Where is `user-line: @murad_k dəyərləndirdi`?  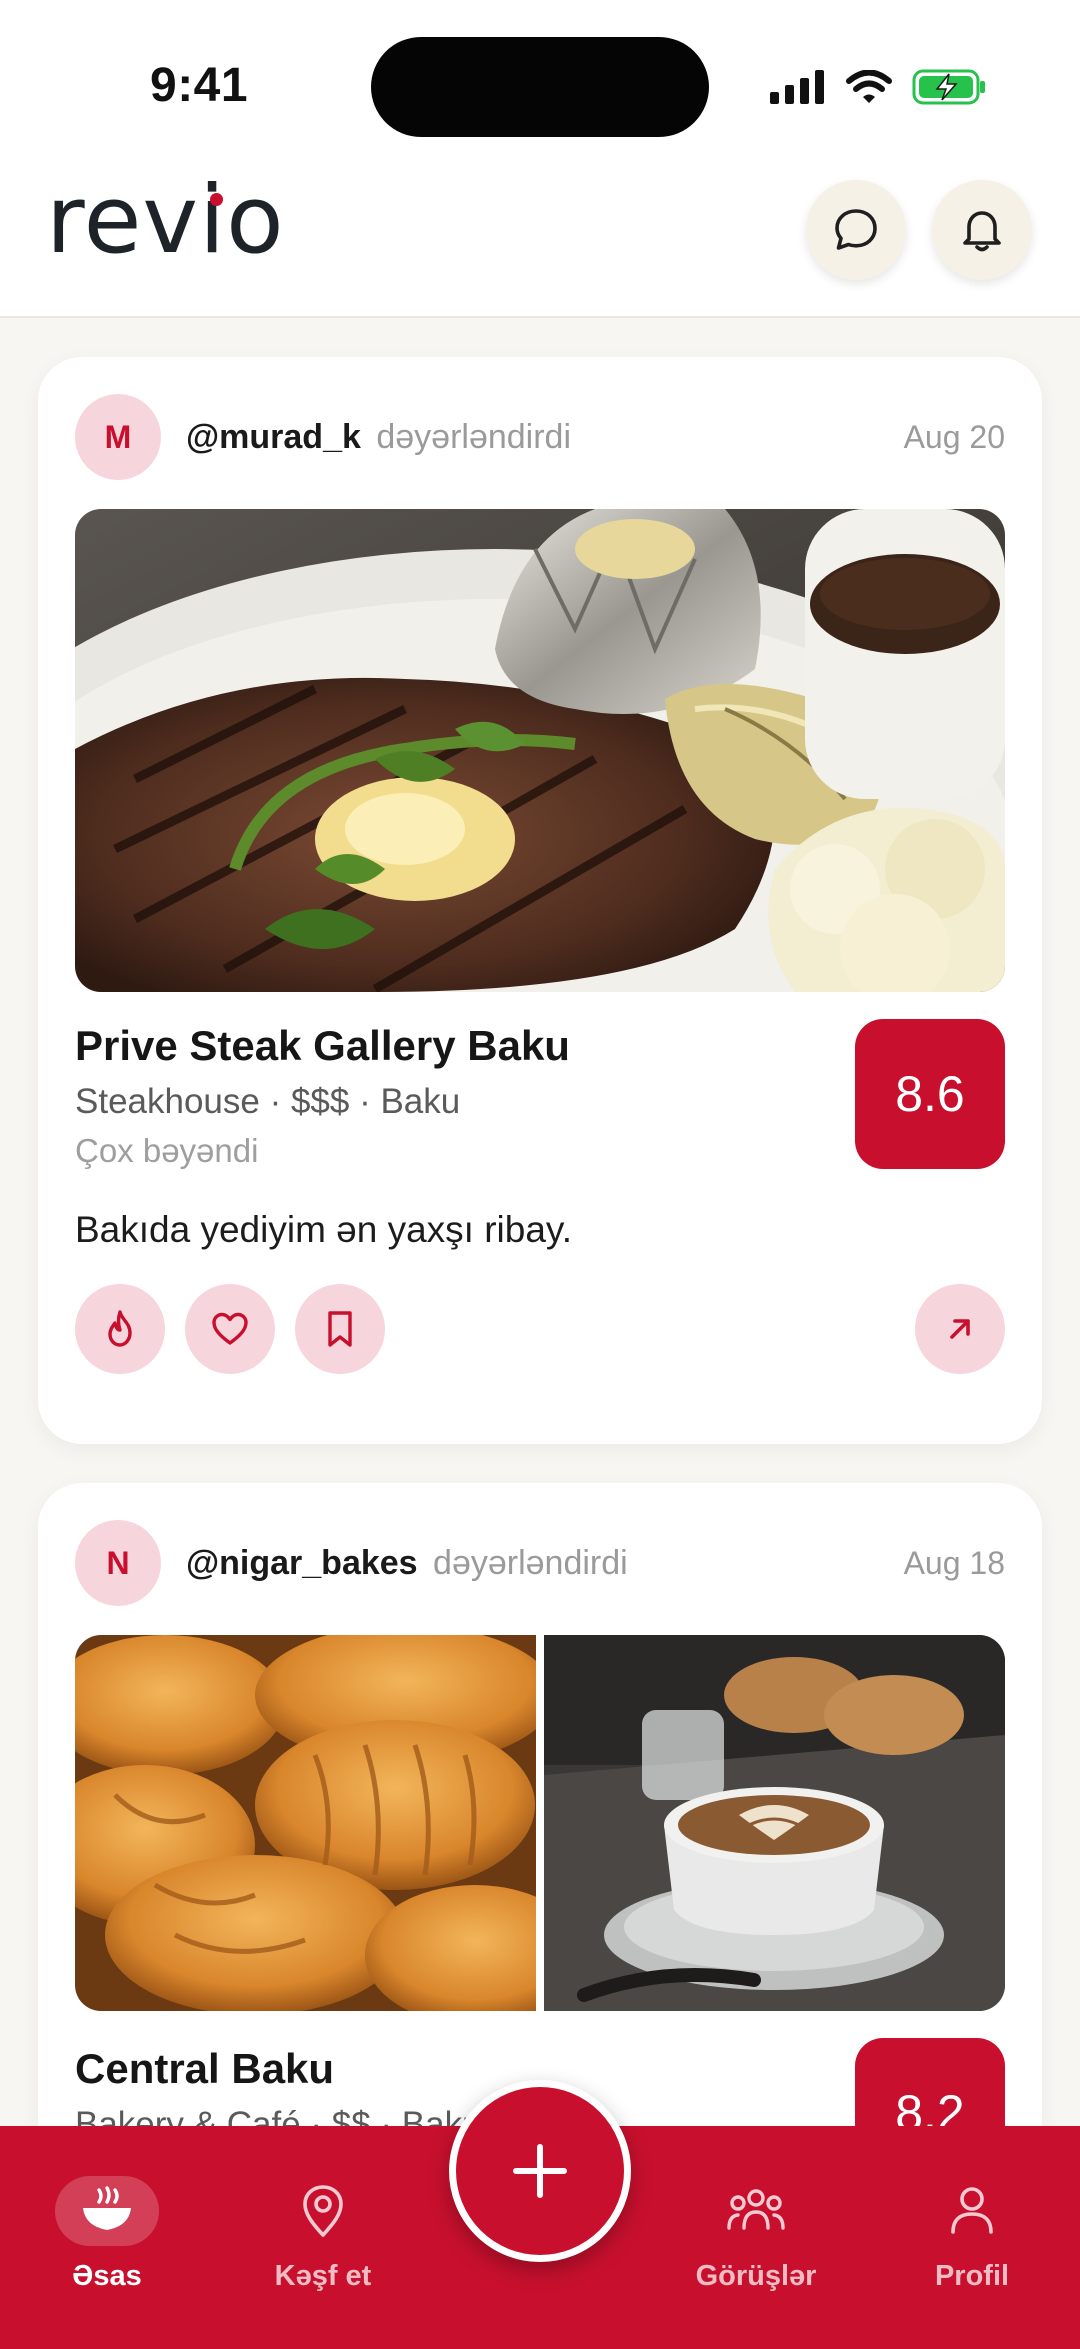
user-line: @murad_k dəyərləndirdi is located at coordinates (378, 437).